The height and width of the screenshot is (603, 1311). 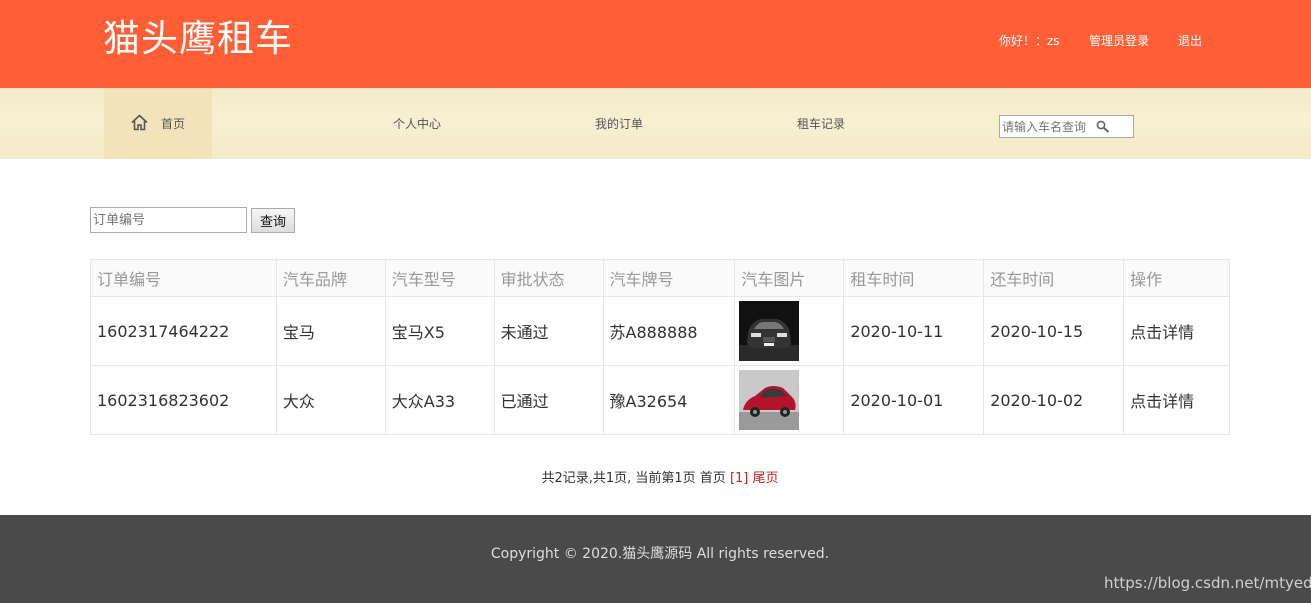 I want to click on site-header: 猫头鹰租车 你好！：zs 管理员登录 退出, so click(x=655, y=44).